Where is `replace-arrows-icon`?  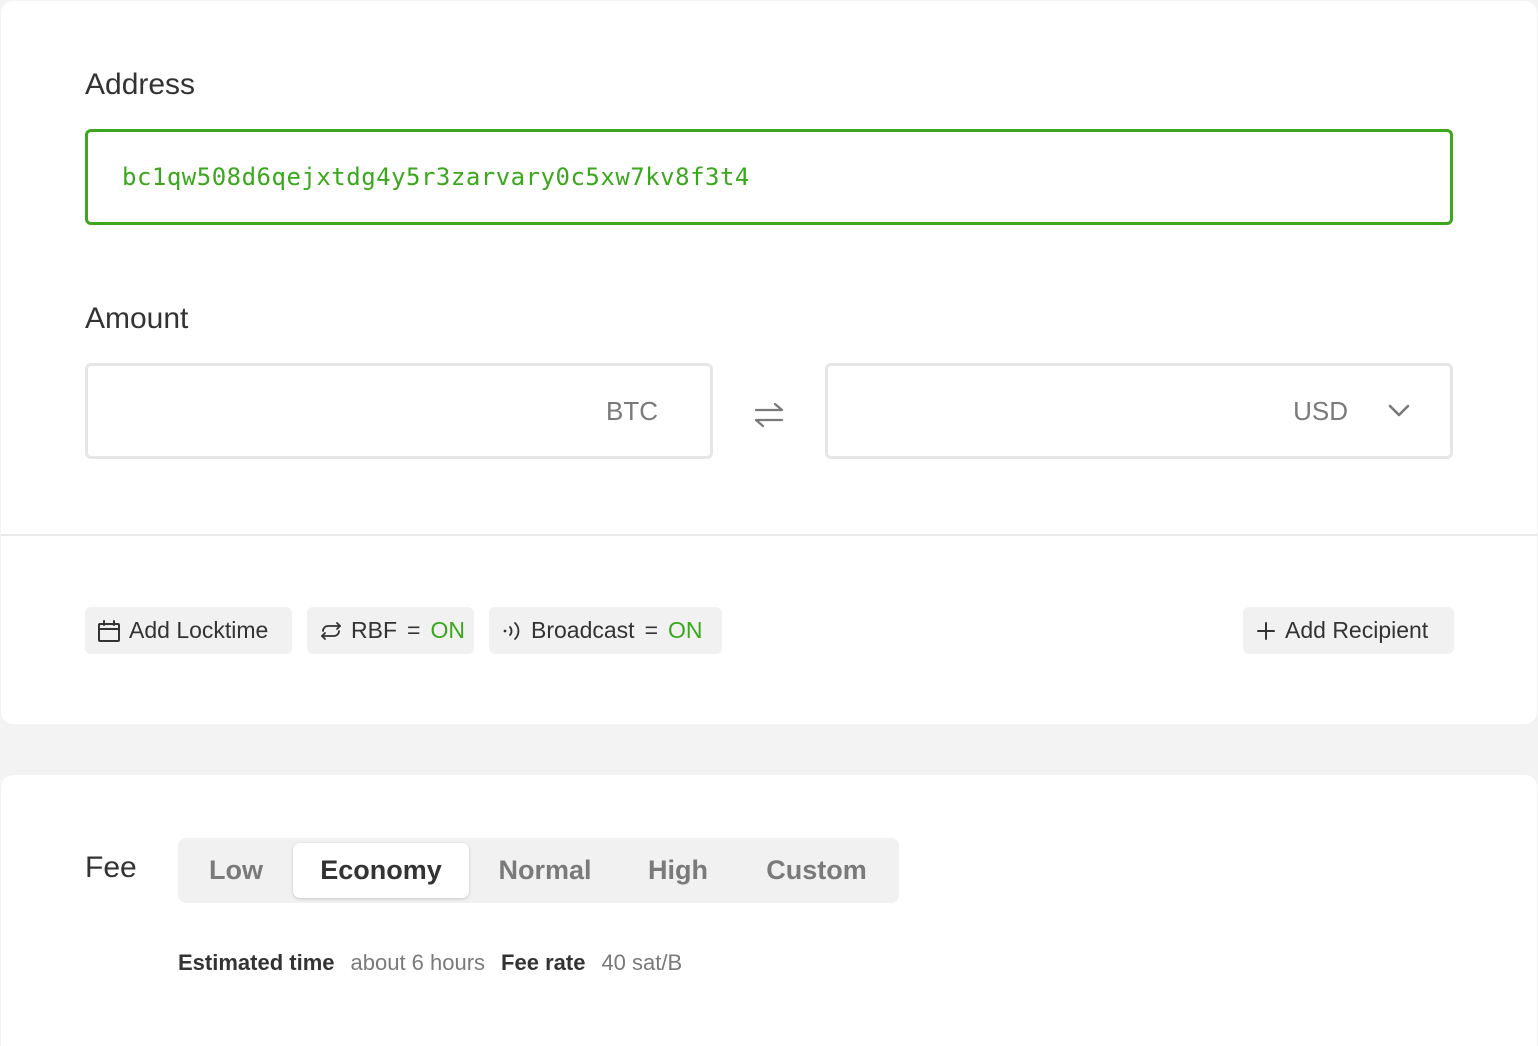
replace-arrows-icon is located at coordinates (331, 630).